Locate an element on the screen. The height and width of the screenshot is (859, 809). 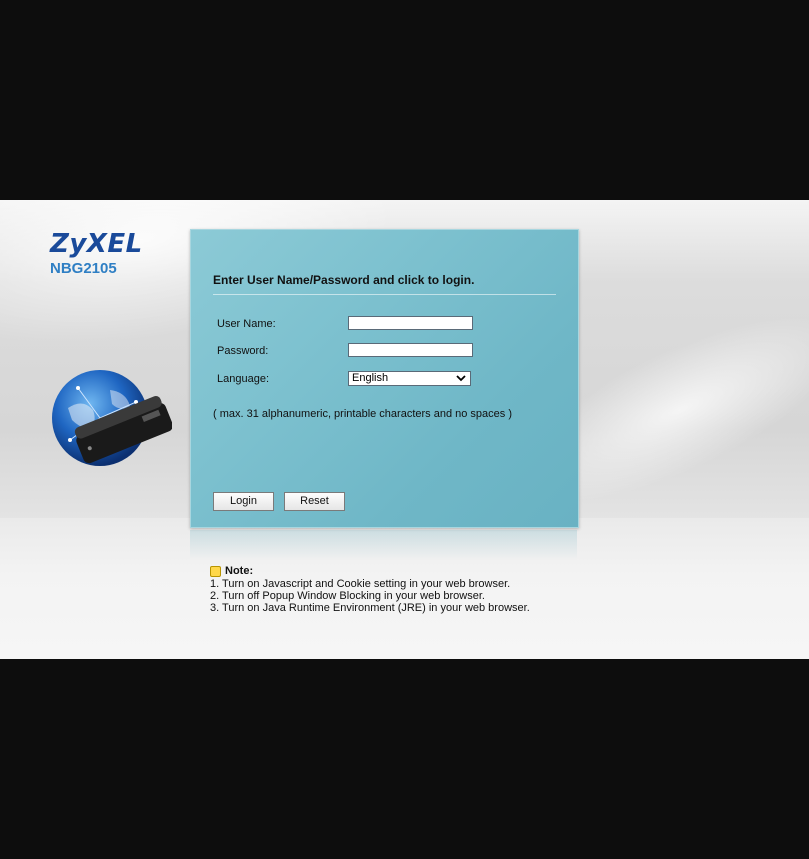
note-title: Note: is located at coordinates (239, 571).